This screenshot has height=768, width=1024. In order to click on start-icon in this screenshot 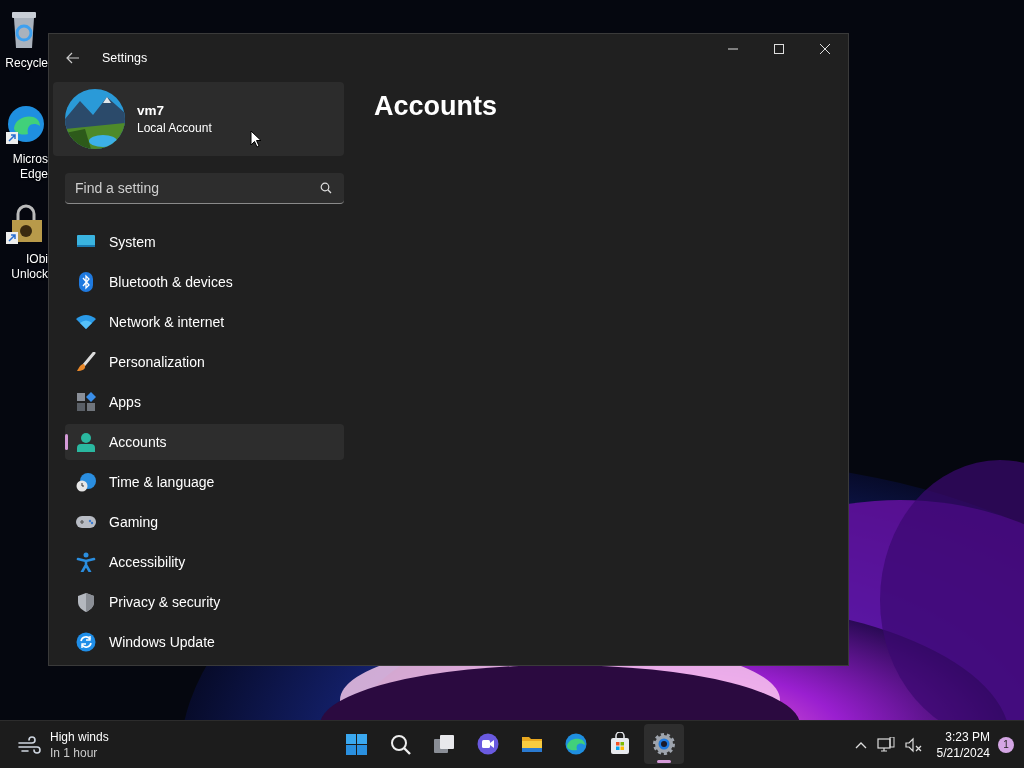, I will do `click(356, 744)`.